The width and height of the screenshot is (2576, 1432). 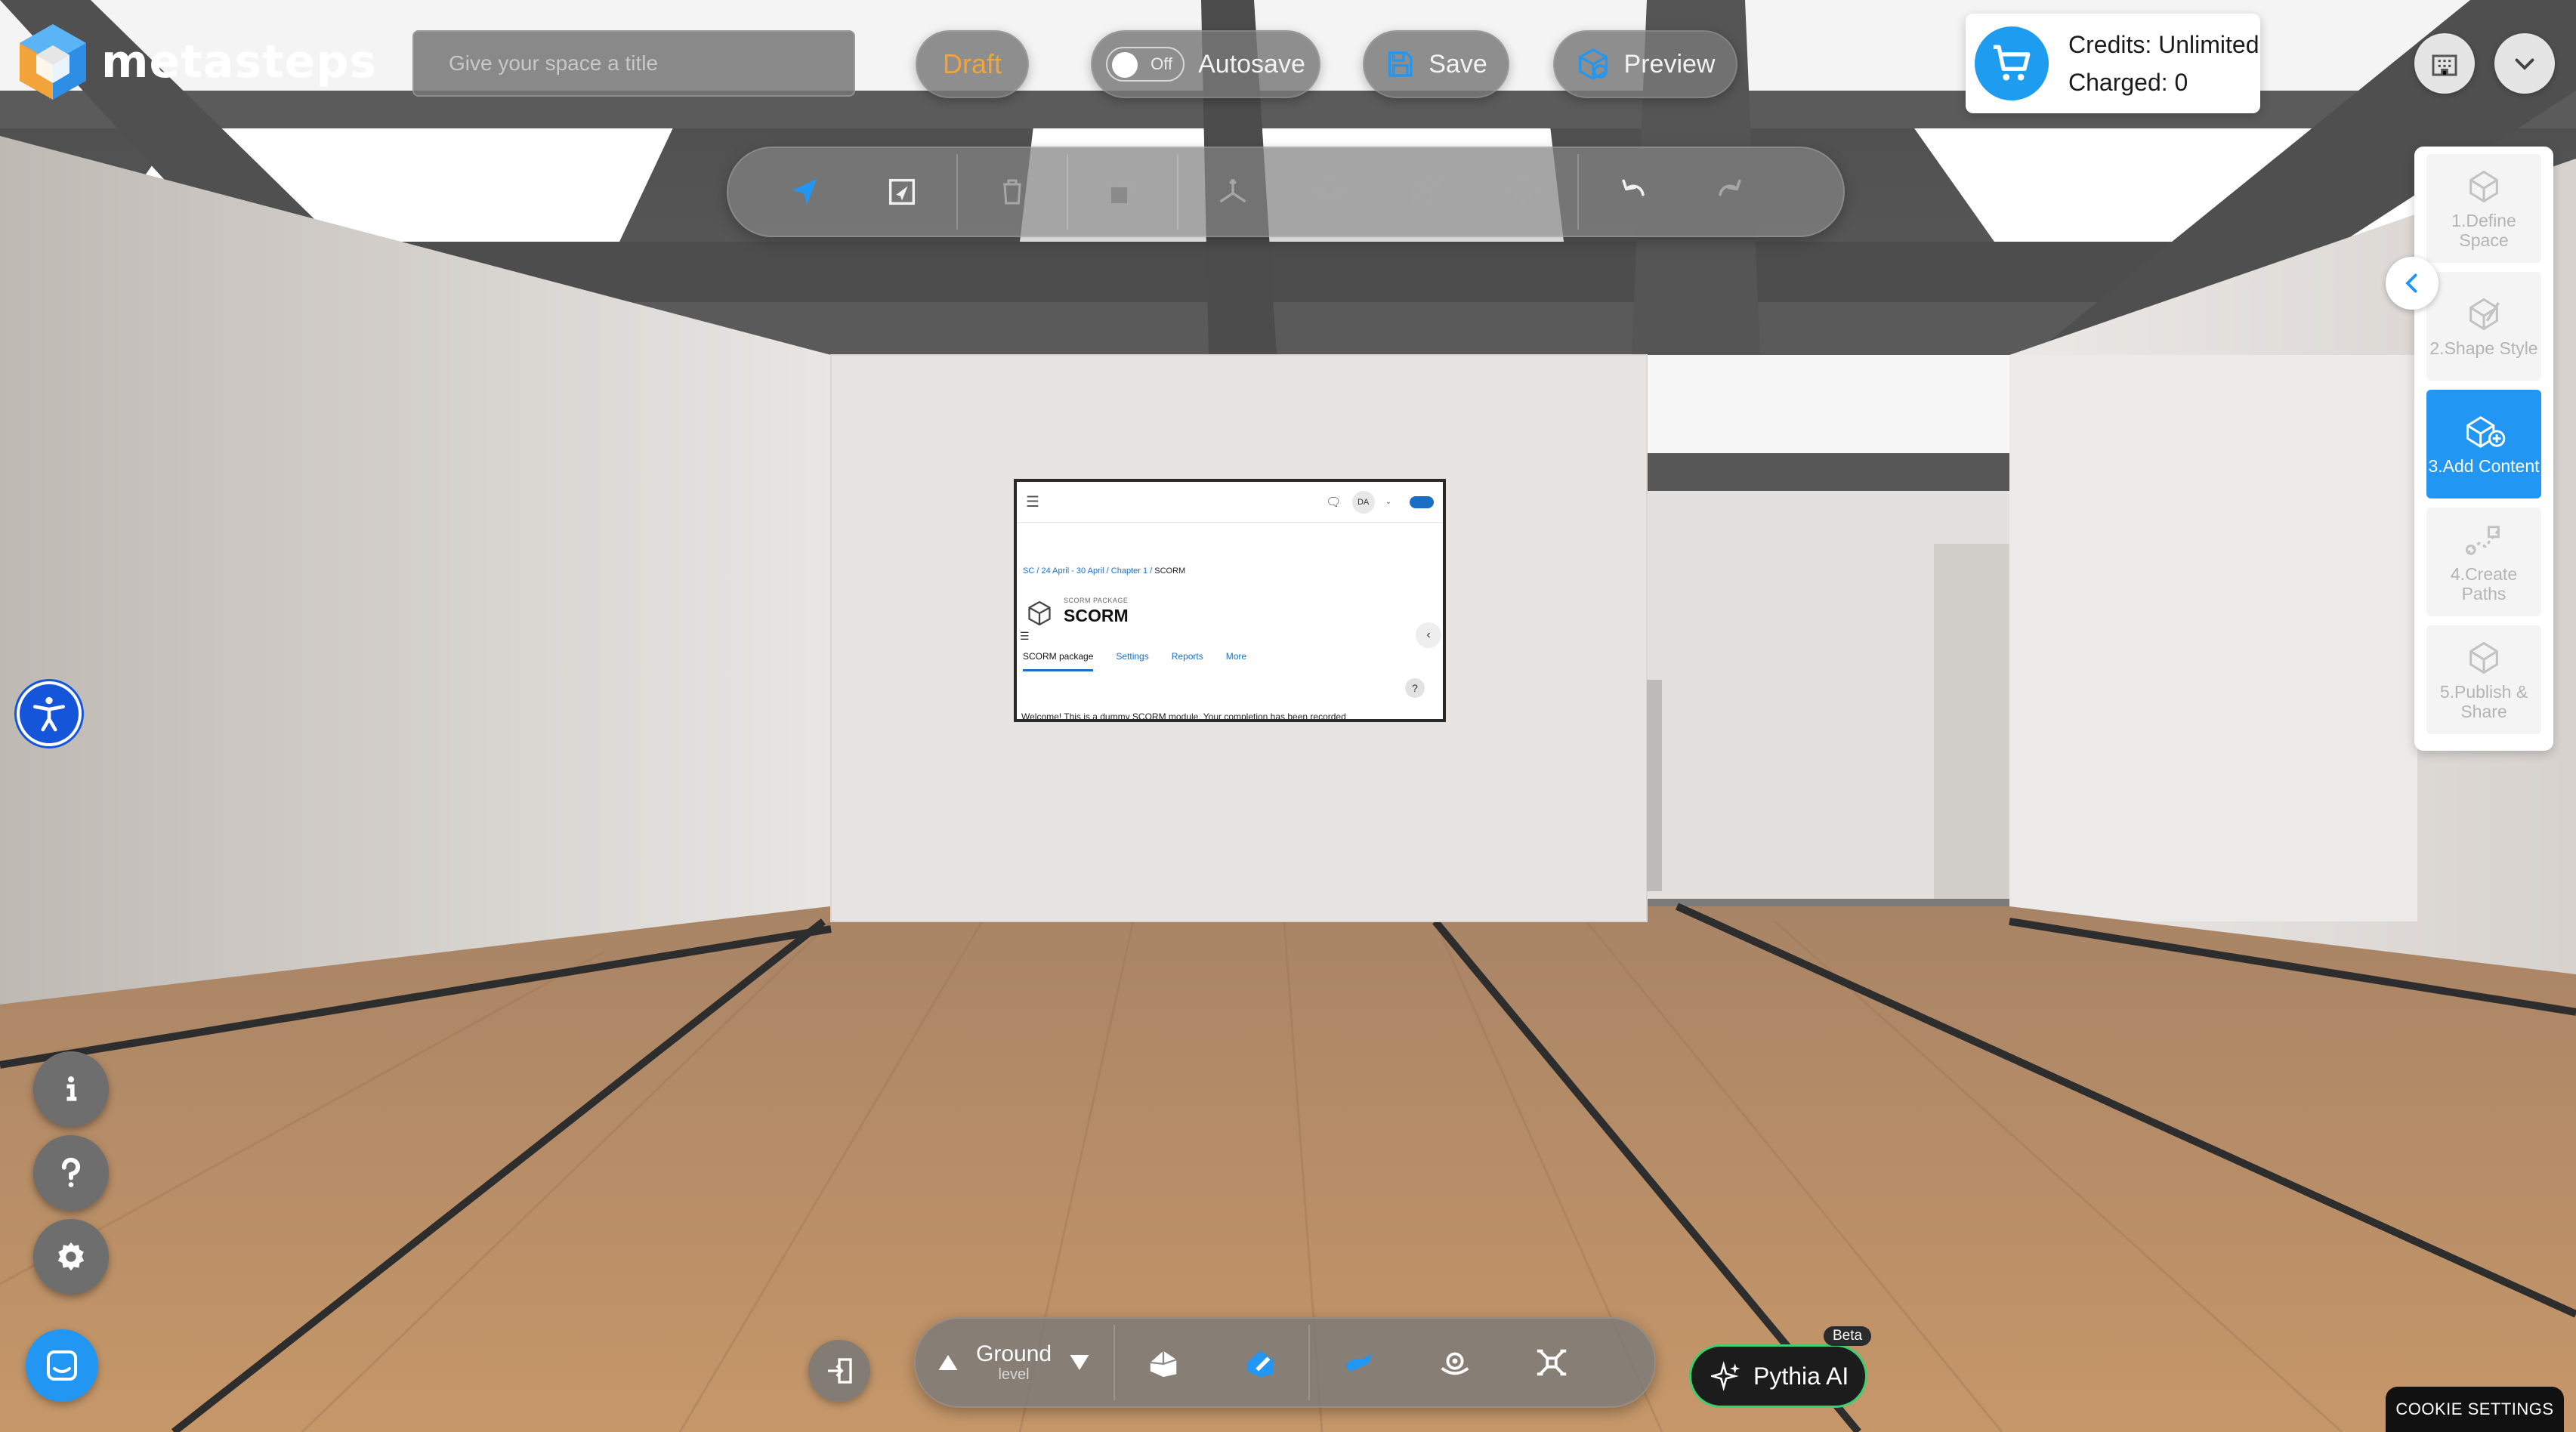 What do you see at coordinates (2486, 432) in the screenshot?
I see `cube-add-icon` at bounding box center [2486, 432].